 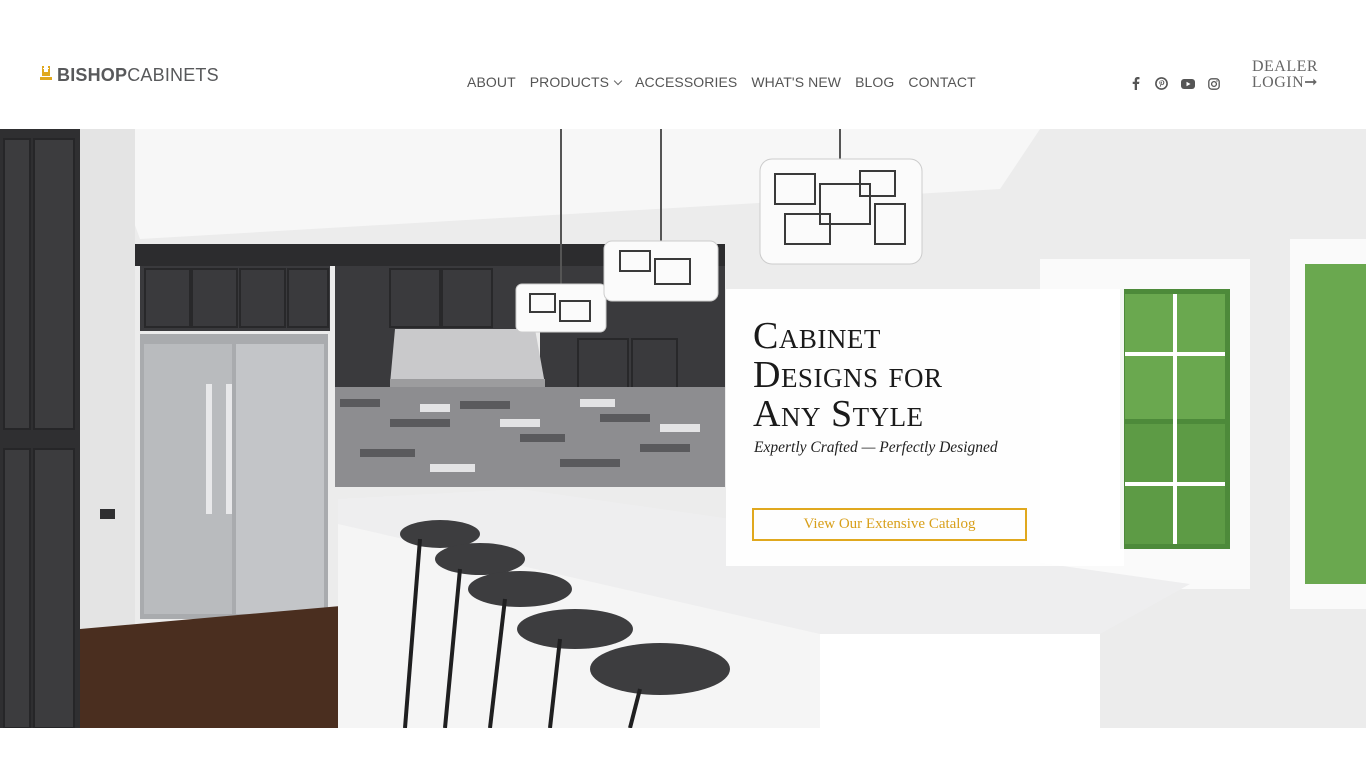 I want to click on nav-about: ABOUT, so click(x=491, y=82).